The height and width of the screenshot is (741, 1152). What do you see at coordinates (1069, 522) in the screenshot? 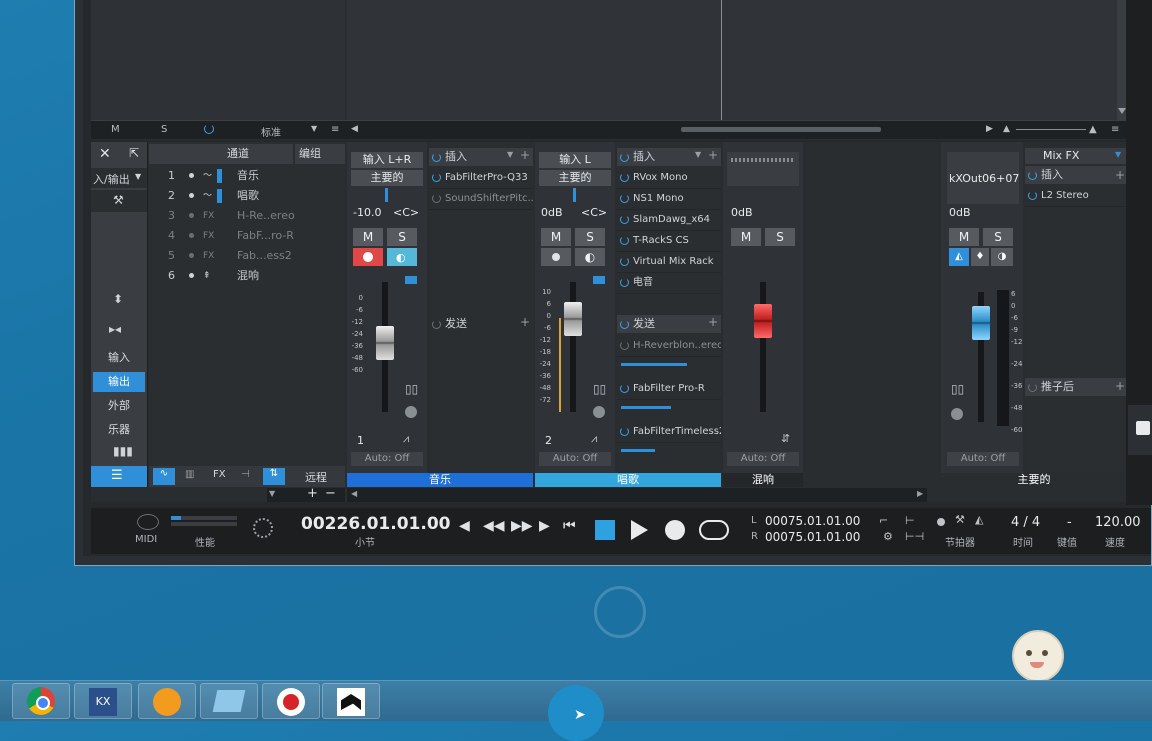
I see `key-value: -` at bounding box center [1069, 522].